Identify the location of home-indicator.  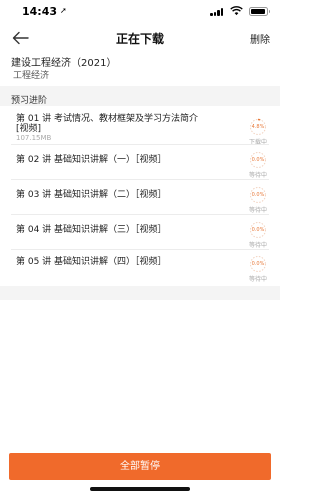
(140, 489).